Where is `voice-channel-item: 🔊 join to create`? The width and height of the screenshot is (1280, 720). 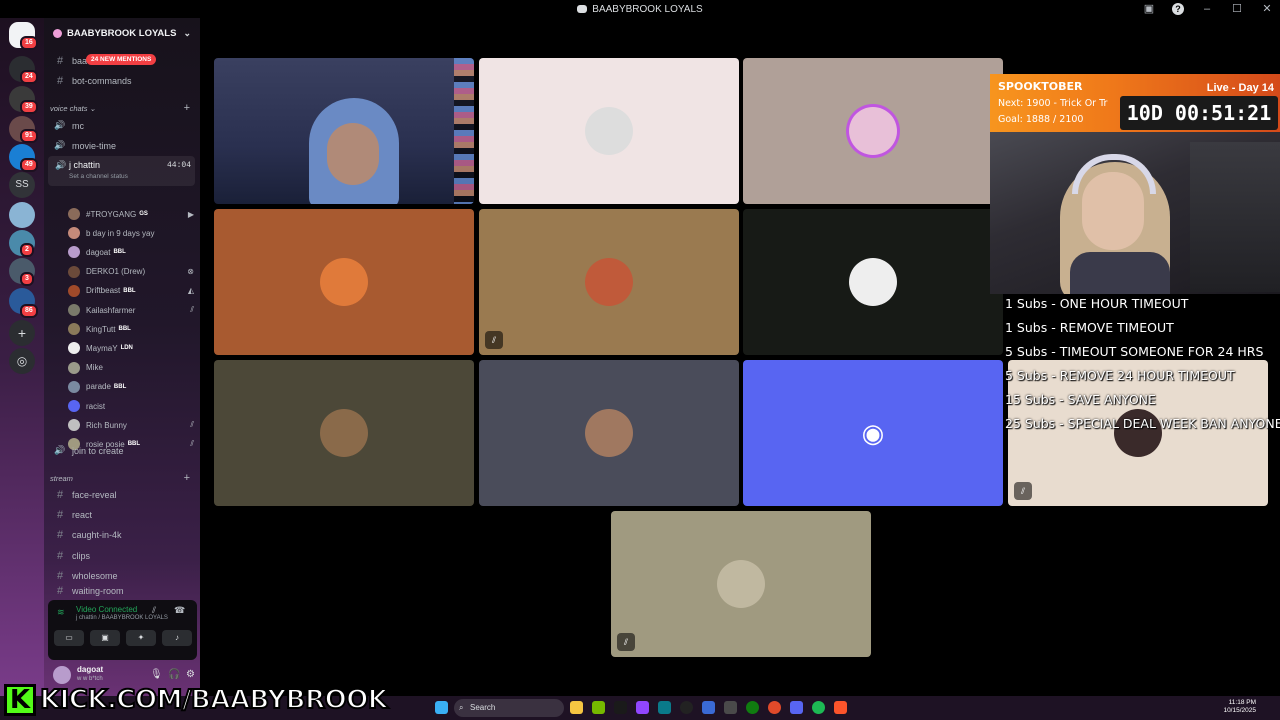 voice-channel-item: 🔊 join to create is located at coordinates (121, 450).